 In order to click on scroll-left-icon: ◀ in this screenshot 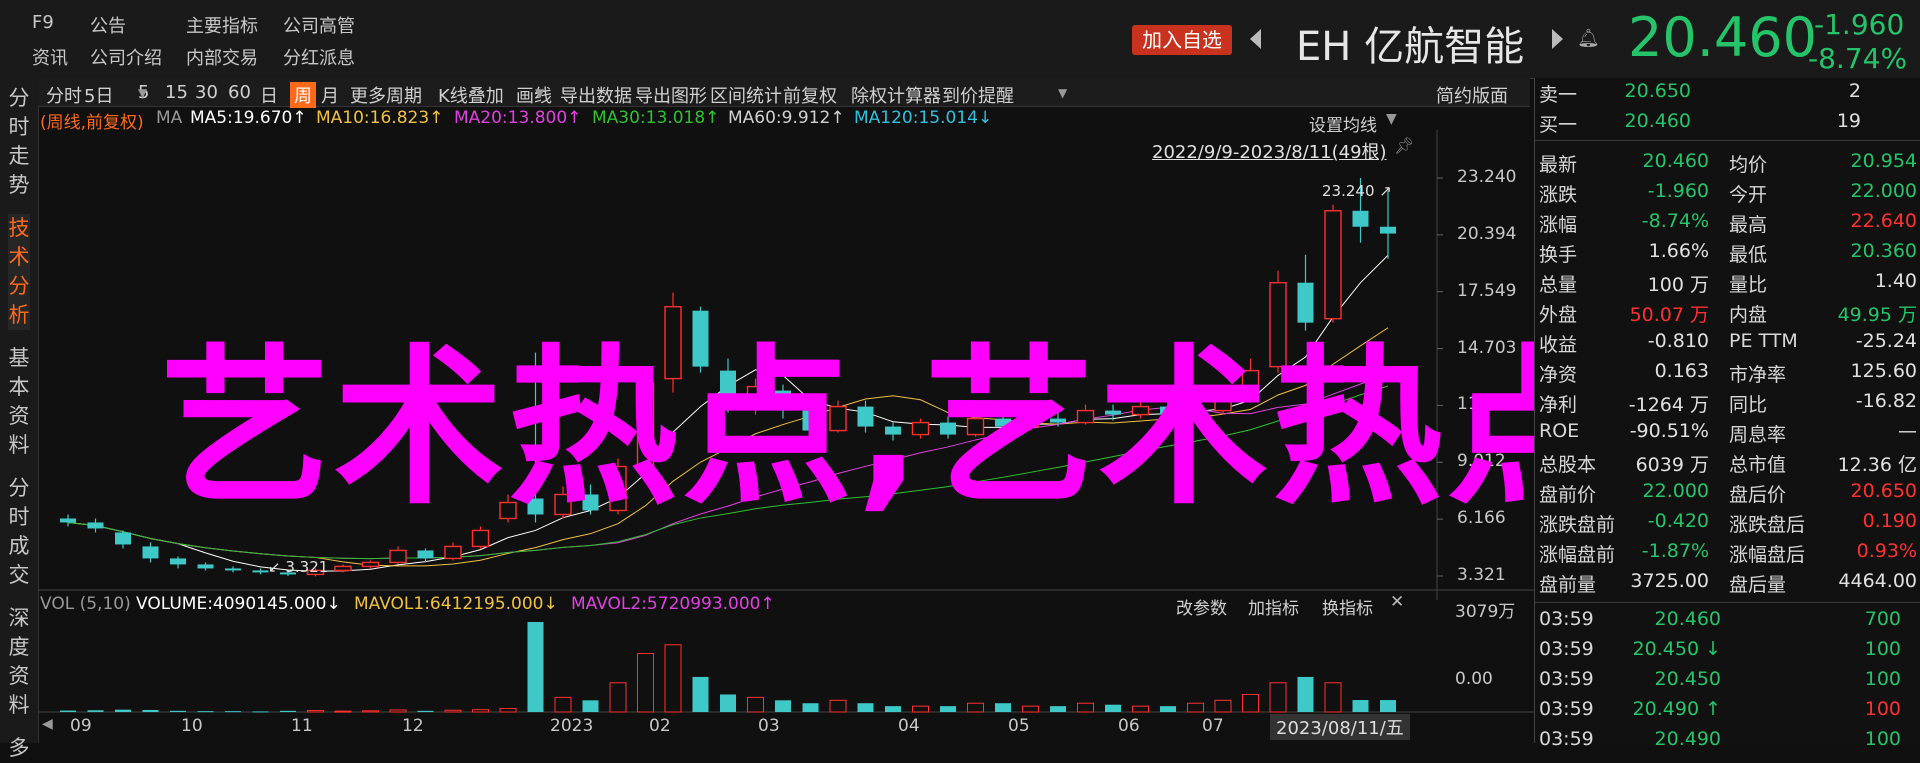, I will do `click(47, 724)`.